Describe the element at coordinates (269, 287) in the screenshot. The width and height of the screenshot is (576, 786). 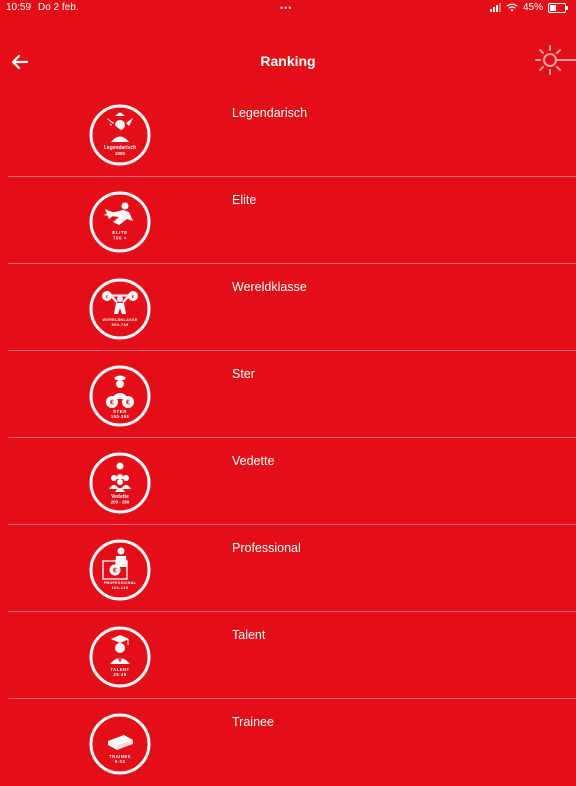
I see `rank-label: Wereldklasse` at that location.